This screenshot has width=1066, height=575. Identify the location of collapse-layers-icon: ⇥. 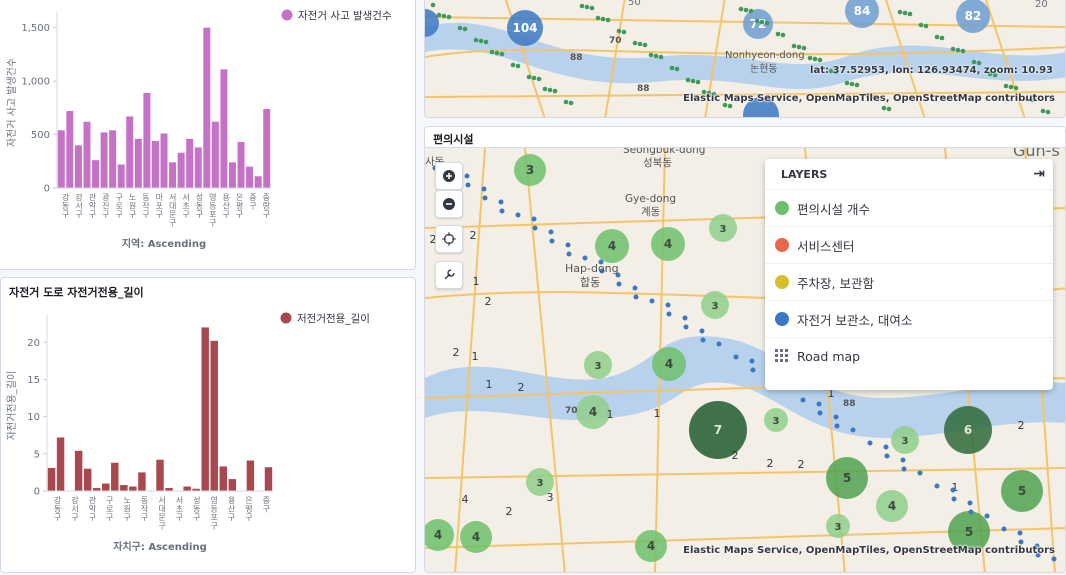
(1039, 174).